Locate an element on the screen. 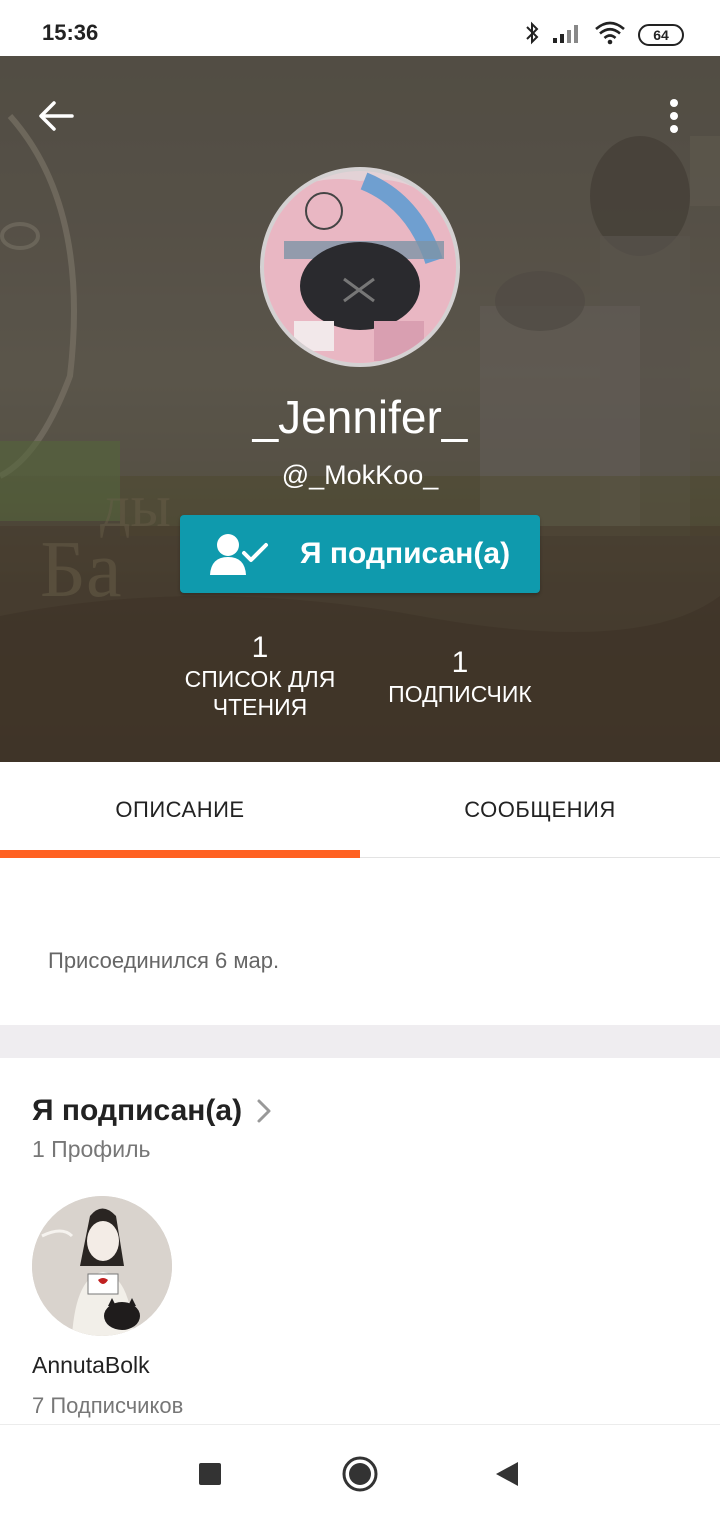 The image size is (720, 1520). followed-profile-avatar is located at coordinates (102, 1266).